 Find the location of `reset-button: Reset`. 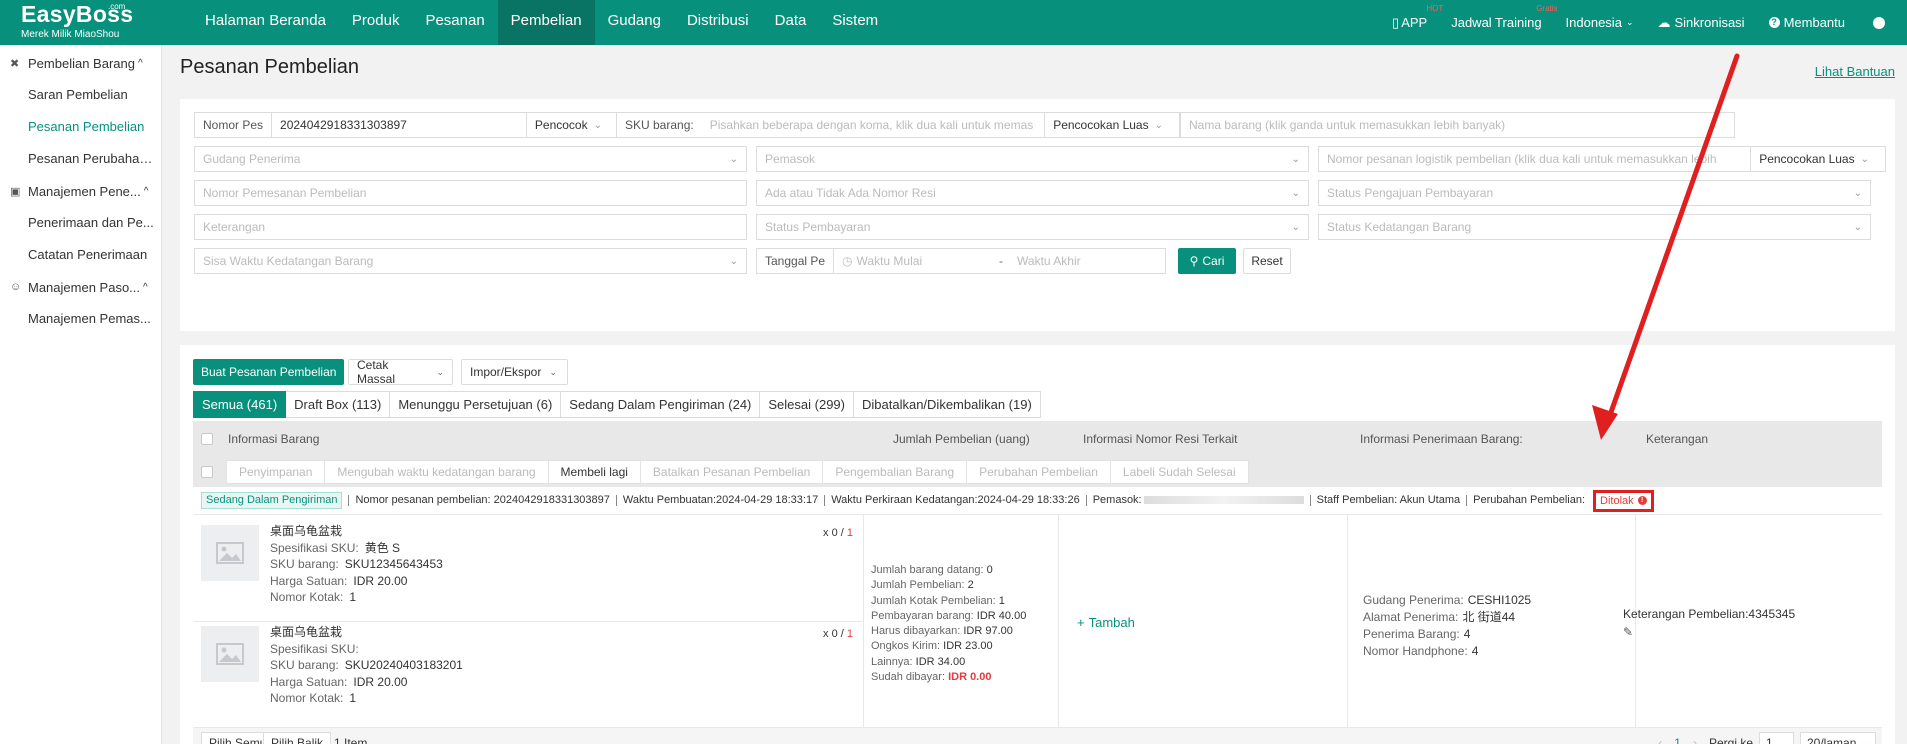

reset-button: Reset is located at coordinates (1267, 261).